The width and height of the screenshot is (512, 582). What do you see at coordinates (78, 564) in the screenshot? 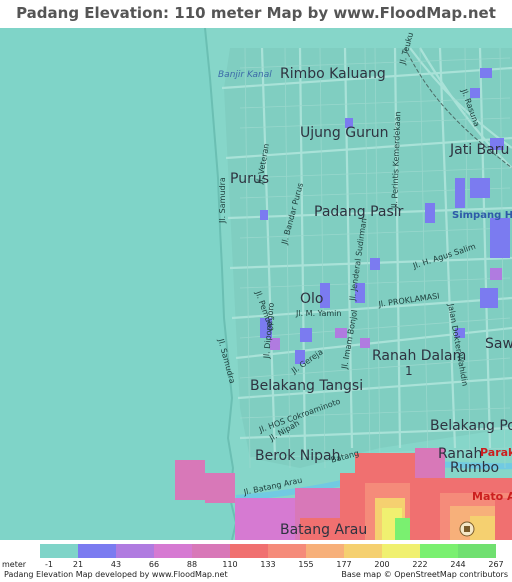
I see `legend-label: 21` at bounding box center [78, 564].